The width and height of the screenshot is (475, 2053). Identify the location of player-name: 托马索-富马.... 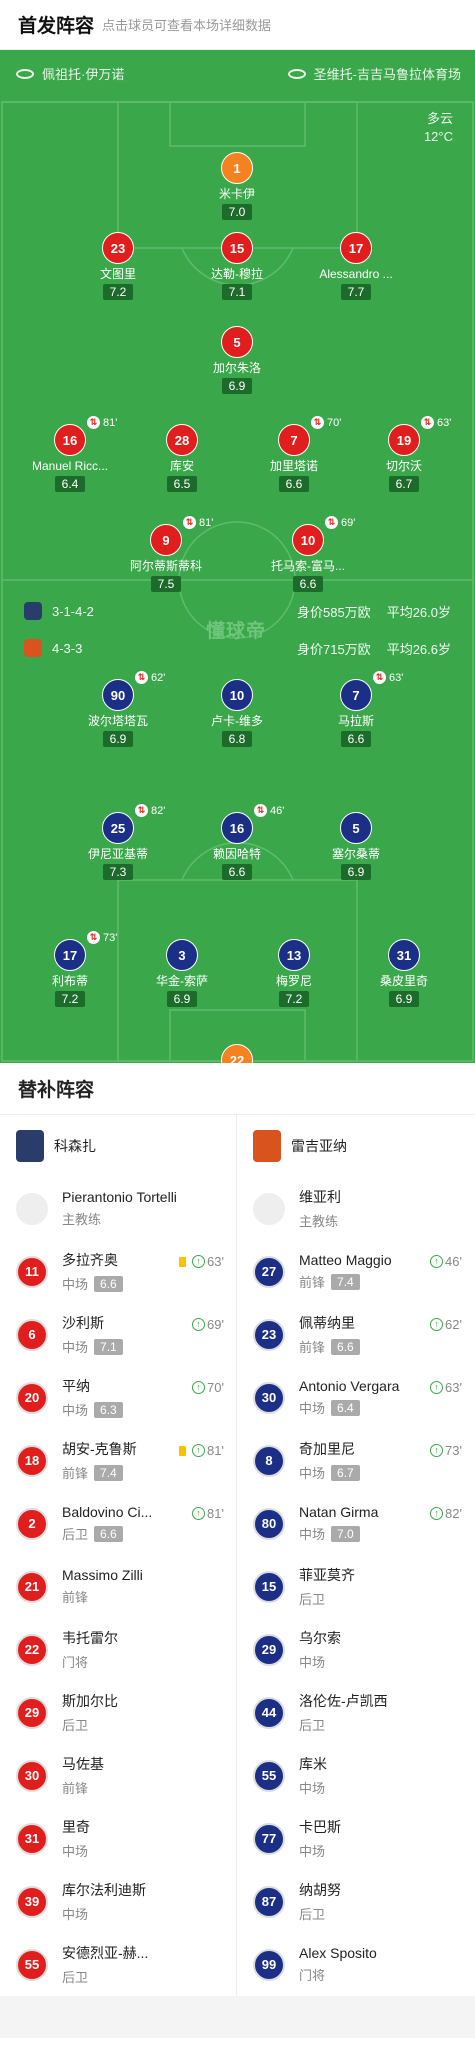
(308, 566).